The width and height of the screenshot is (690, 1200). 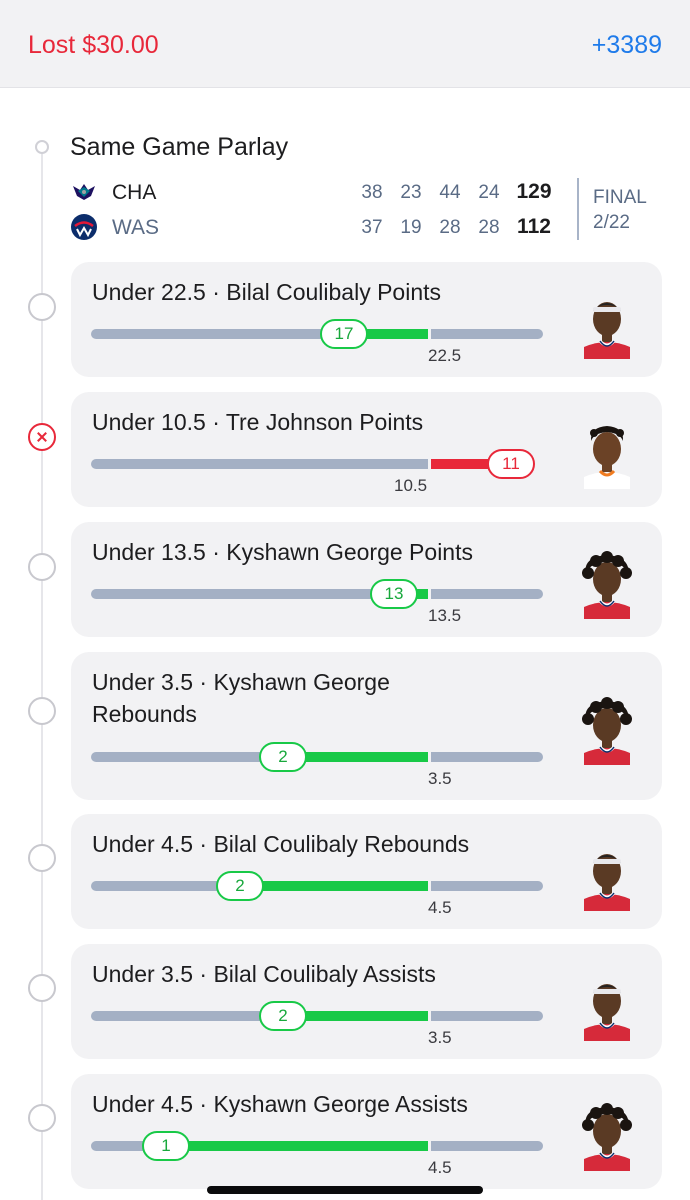 What do you see at coordinates (489, 192) in the screenshot?
I see `quarter-score: 24` at bounding box center [489, 192].